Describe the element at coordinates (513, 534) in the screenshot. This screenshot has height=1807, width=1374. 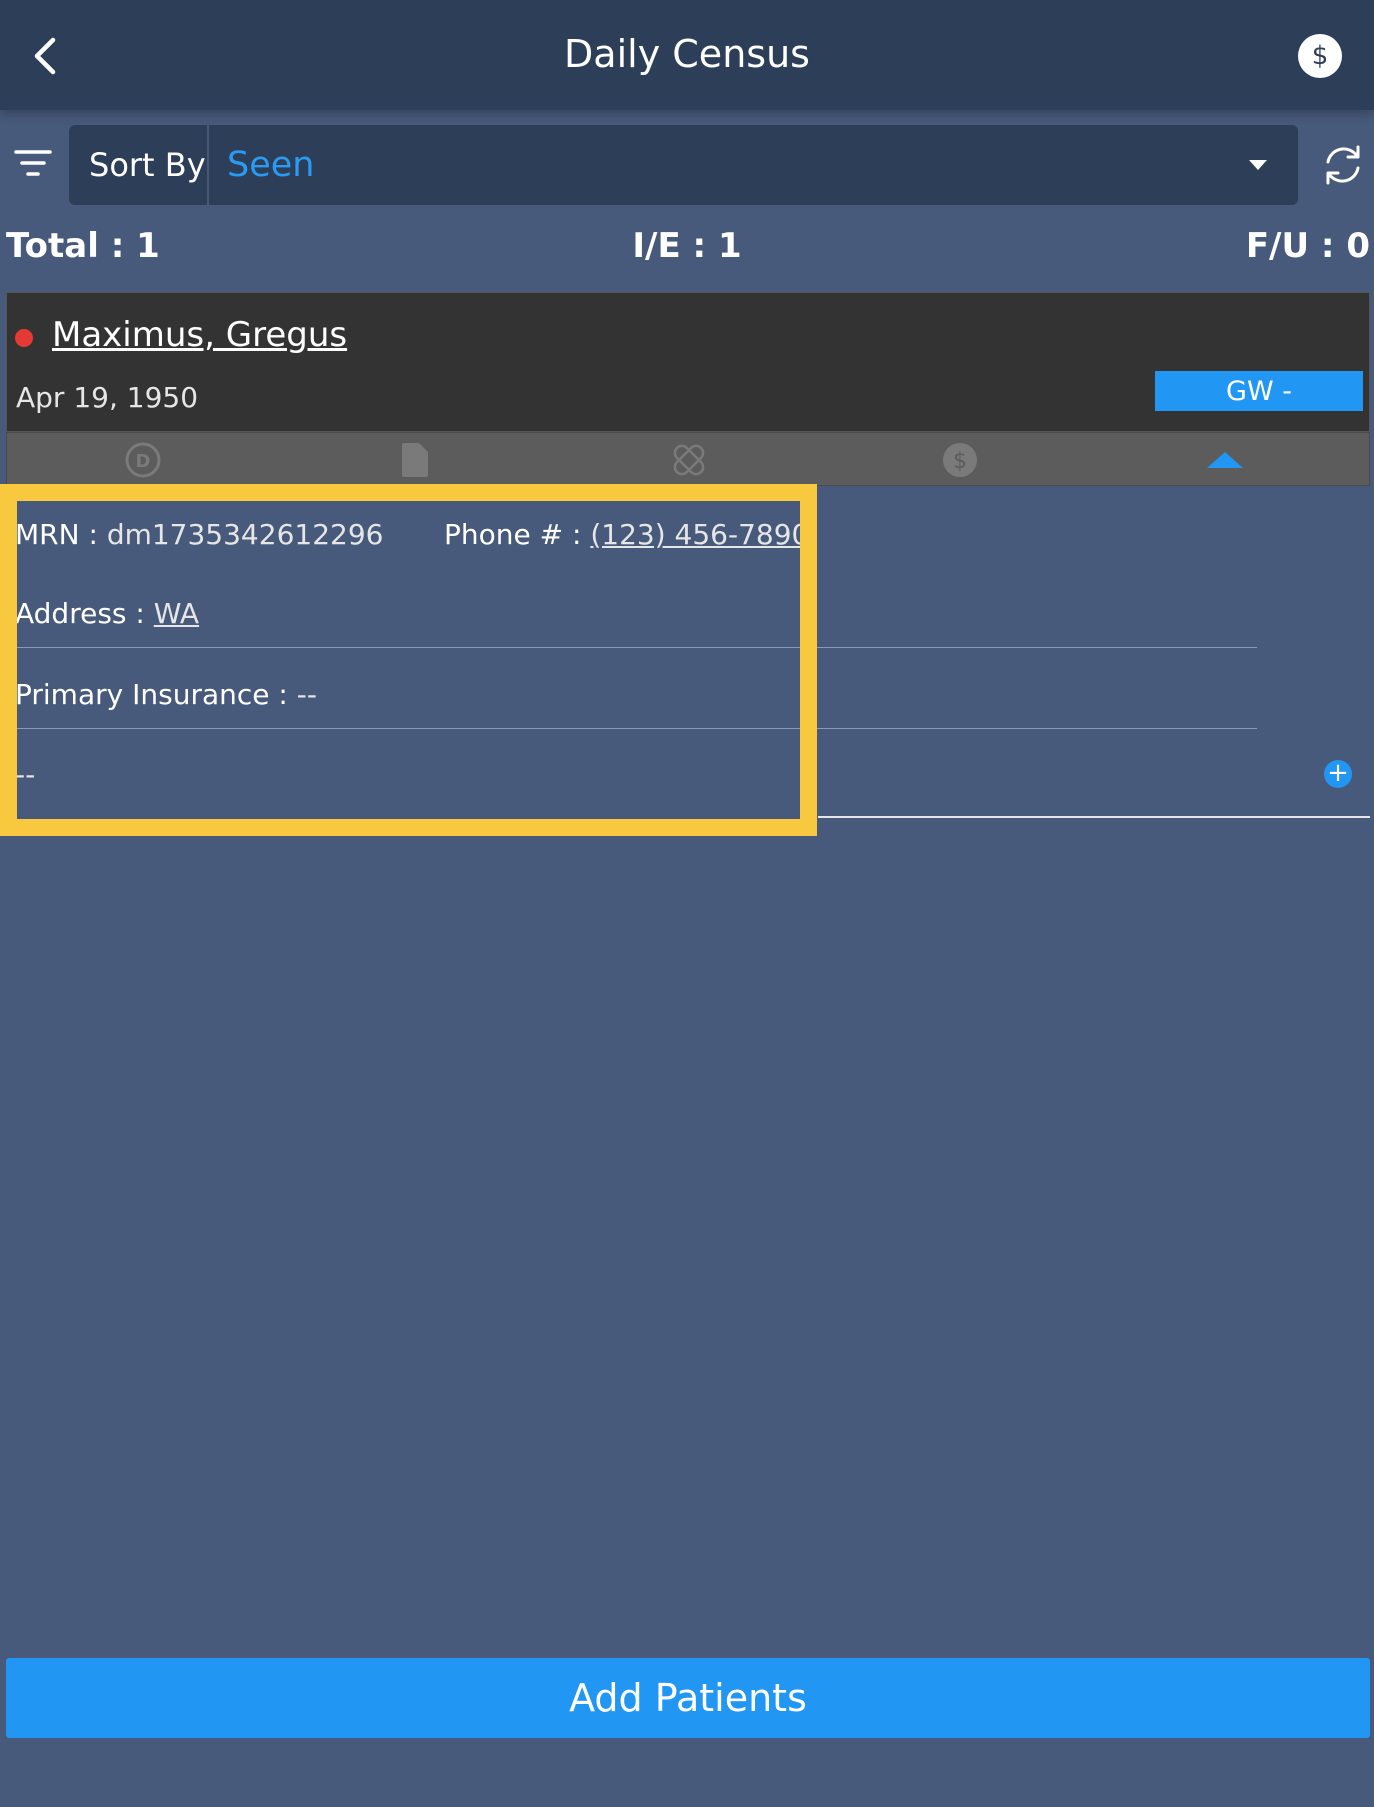
I see `phone-label: Phone # :` at that location.